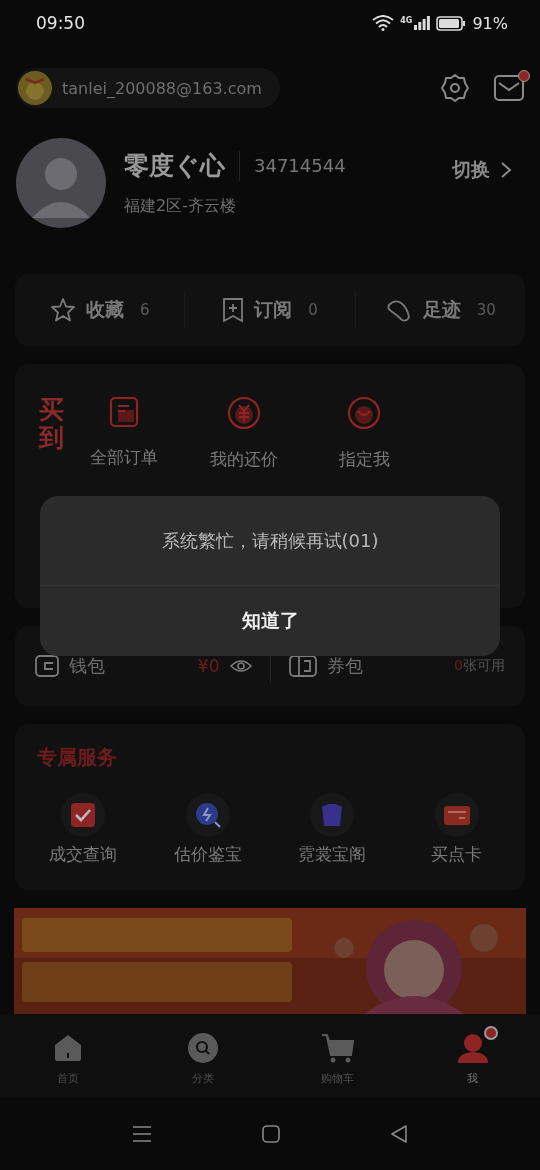 The image size is (540, 1170). I want to click on battery-icon, so click(451, 23).